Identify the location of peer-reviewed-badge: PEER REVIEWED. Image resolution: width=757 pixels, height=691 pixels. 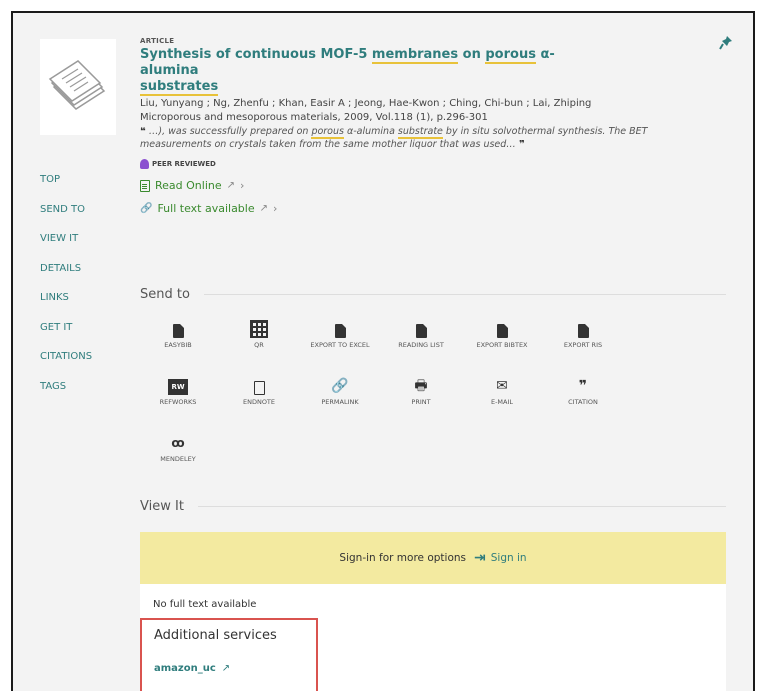
(430, 164).